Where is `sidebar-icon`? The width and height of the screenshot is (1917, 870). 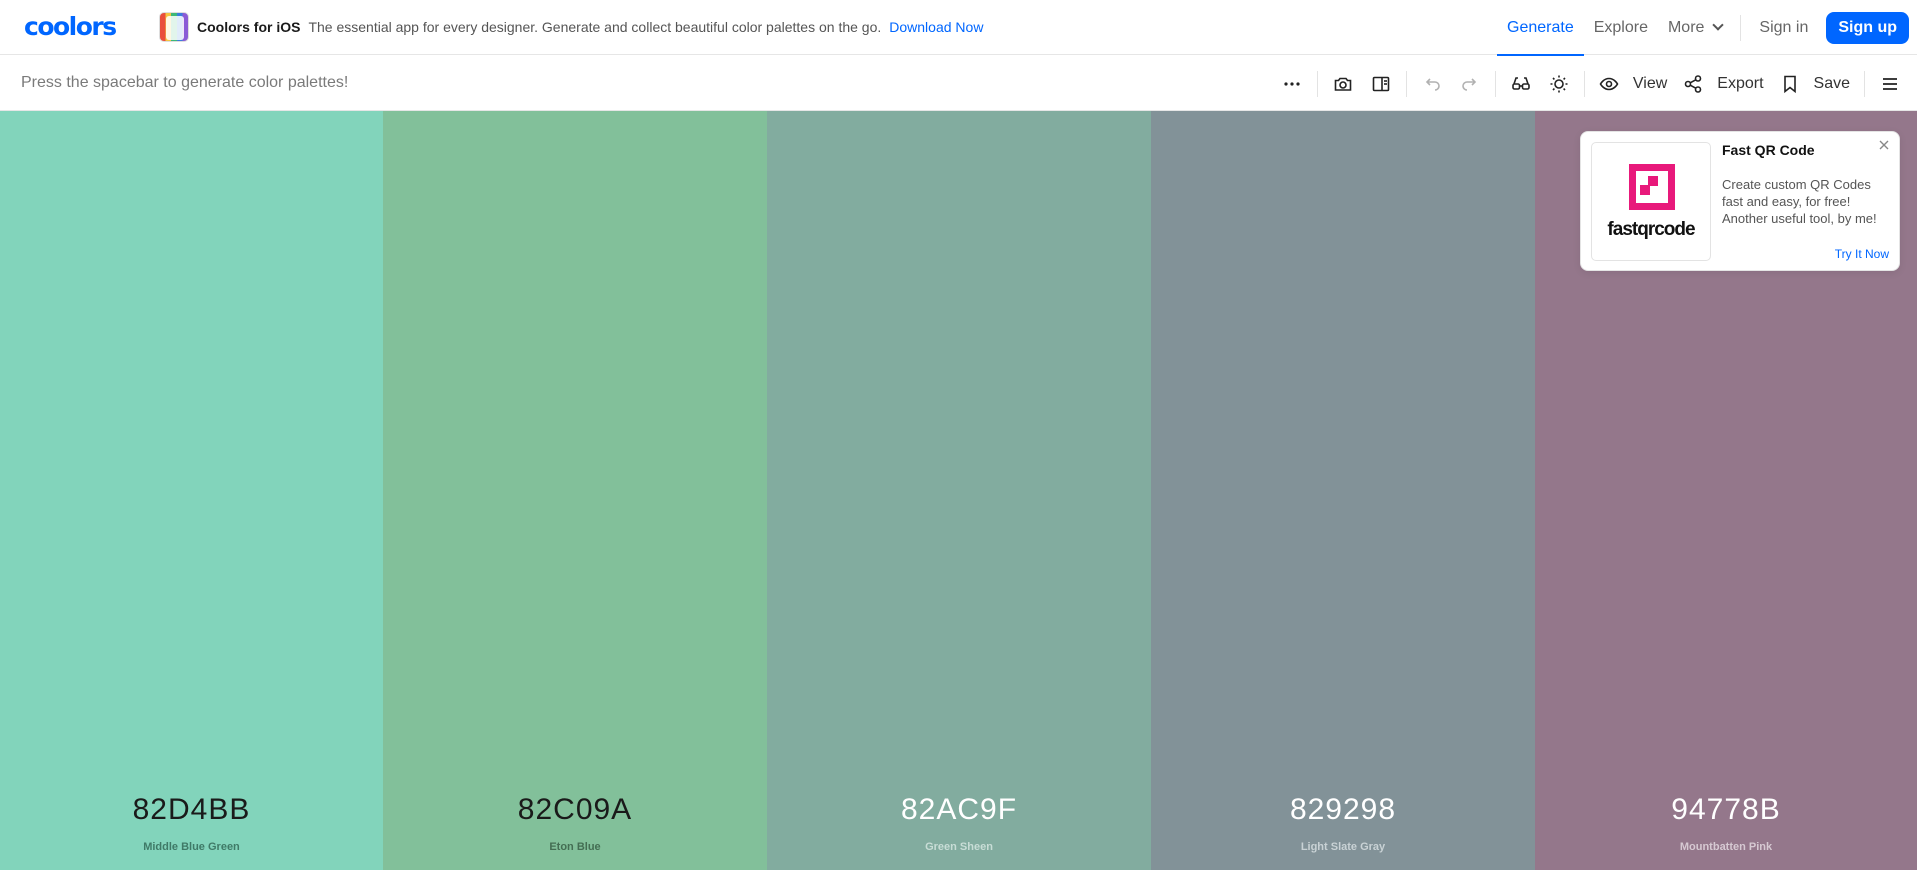
sidebar-icon is located at coordinates (1381, 83).